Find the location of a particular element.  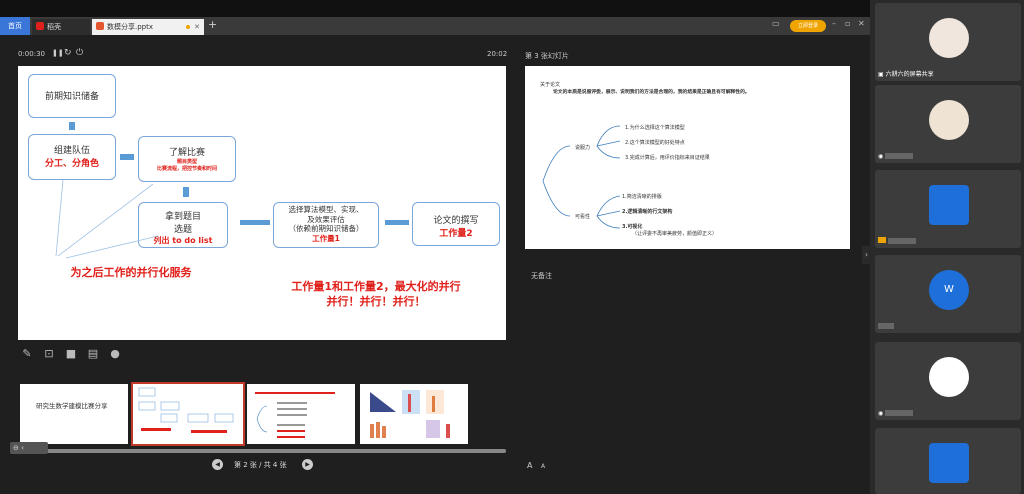

avatar: W is located at coordinates (949, 290).